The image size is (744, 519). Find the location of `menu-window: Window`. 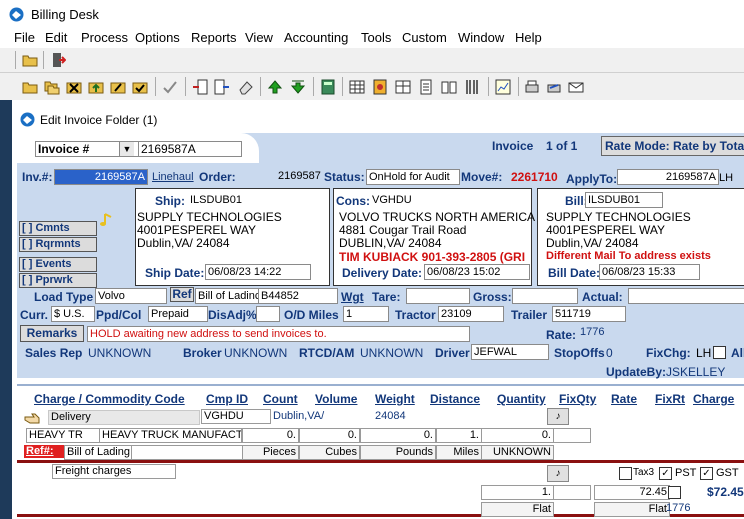

menu-window: Window is located at coordinates (481, 37).